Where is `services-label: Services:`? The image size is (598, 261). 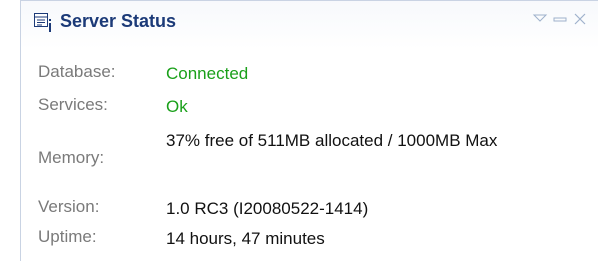 services-label: Services: is located at coordinates (73, 104).